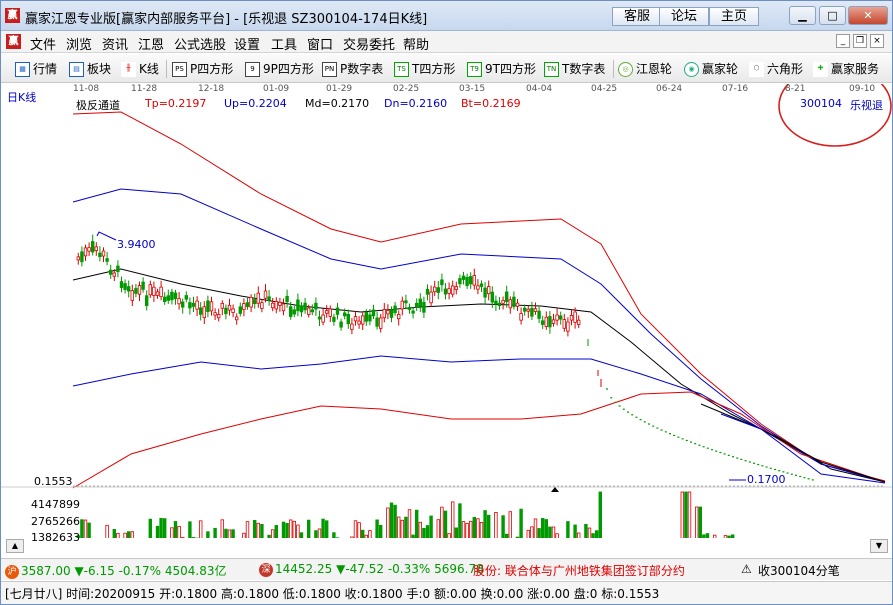 Image resolution: width=893 pixels, height=605 pixels. Describe the element at coordinates (15, 546) in the screenshot. I see `scroll-up-button: ▲` at that location.